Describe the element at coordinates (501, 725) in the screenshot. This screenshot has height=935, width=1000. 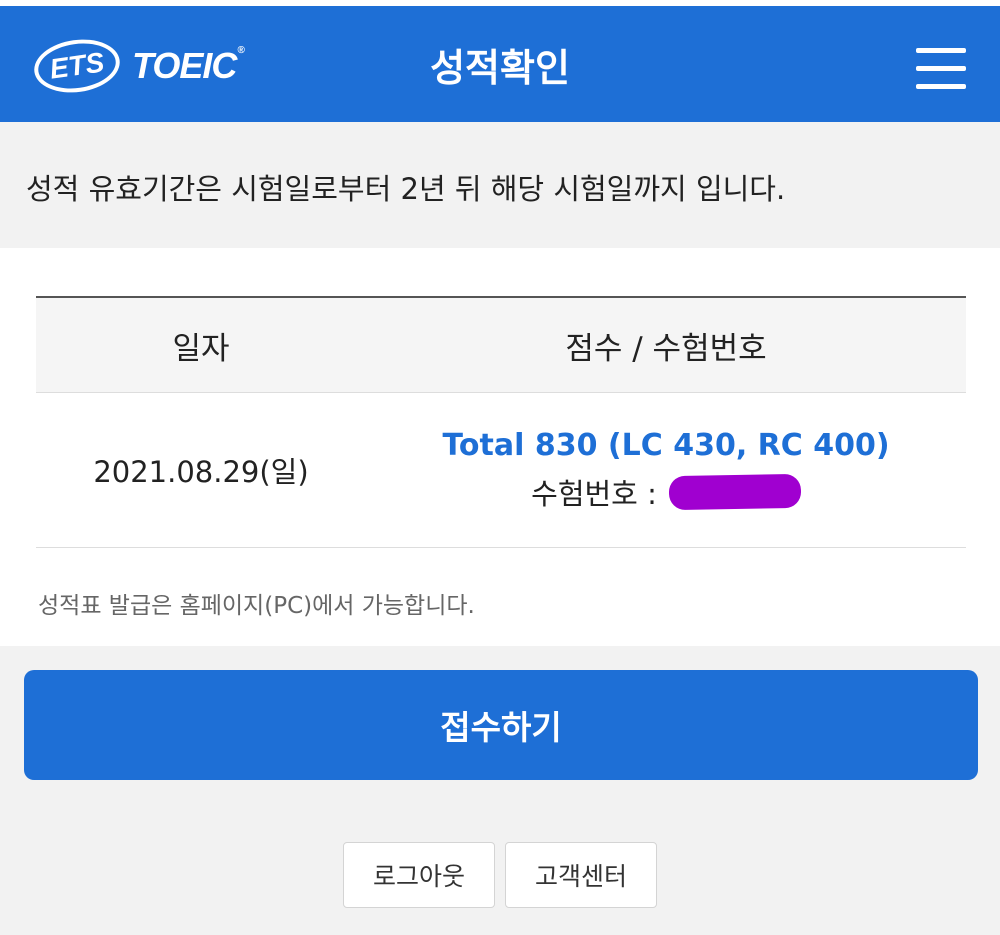
I see `apply-button: 접수하기` at that location.